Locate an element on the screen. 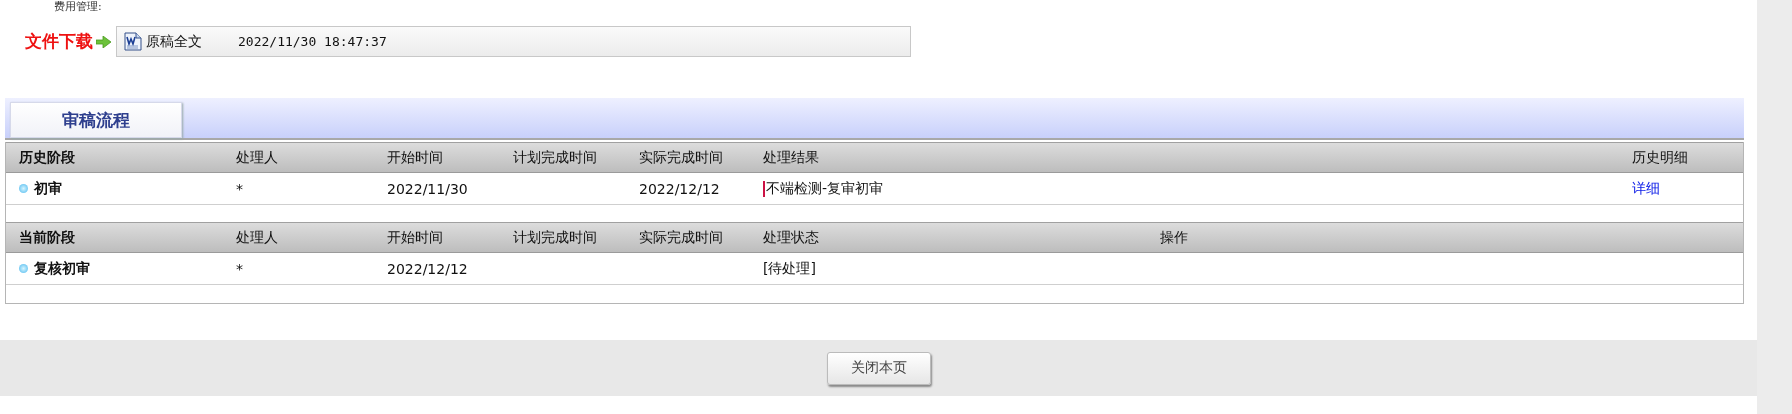 This screenshot has height=414, width=1792. column-header: 操作 is located at coordinates (1174, 237).